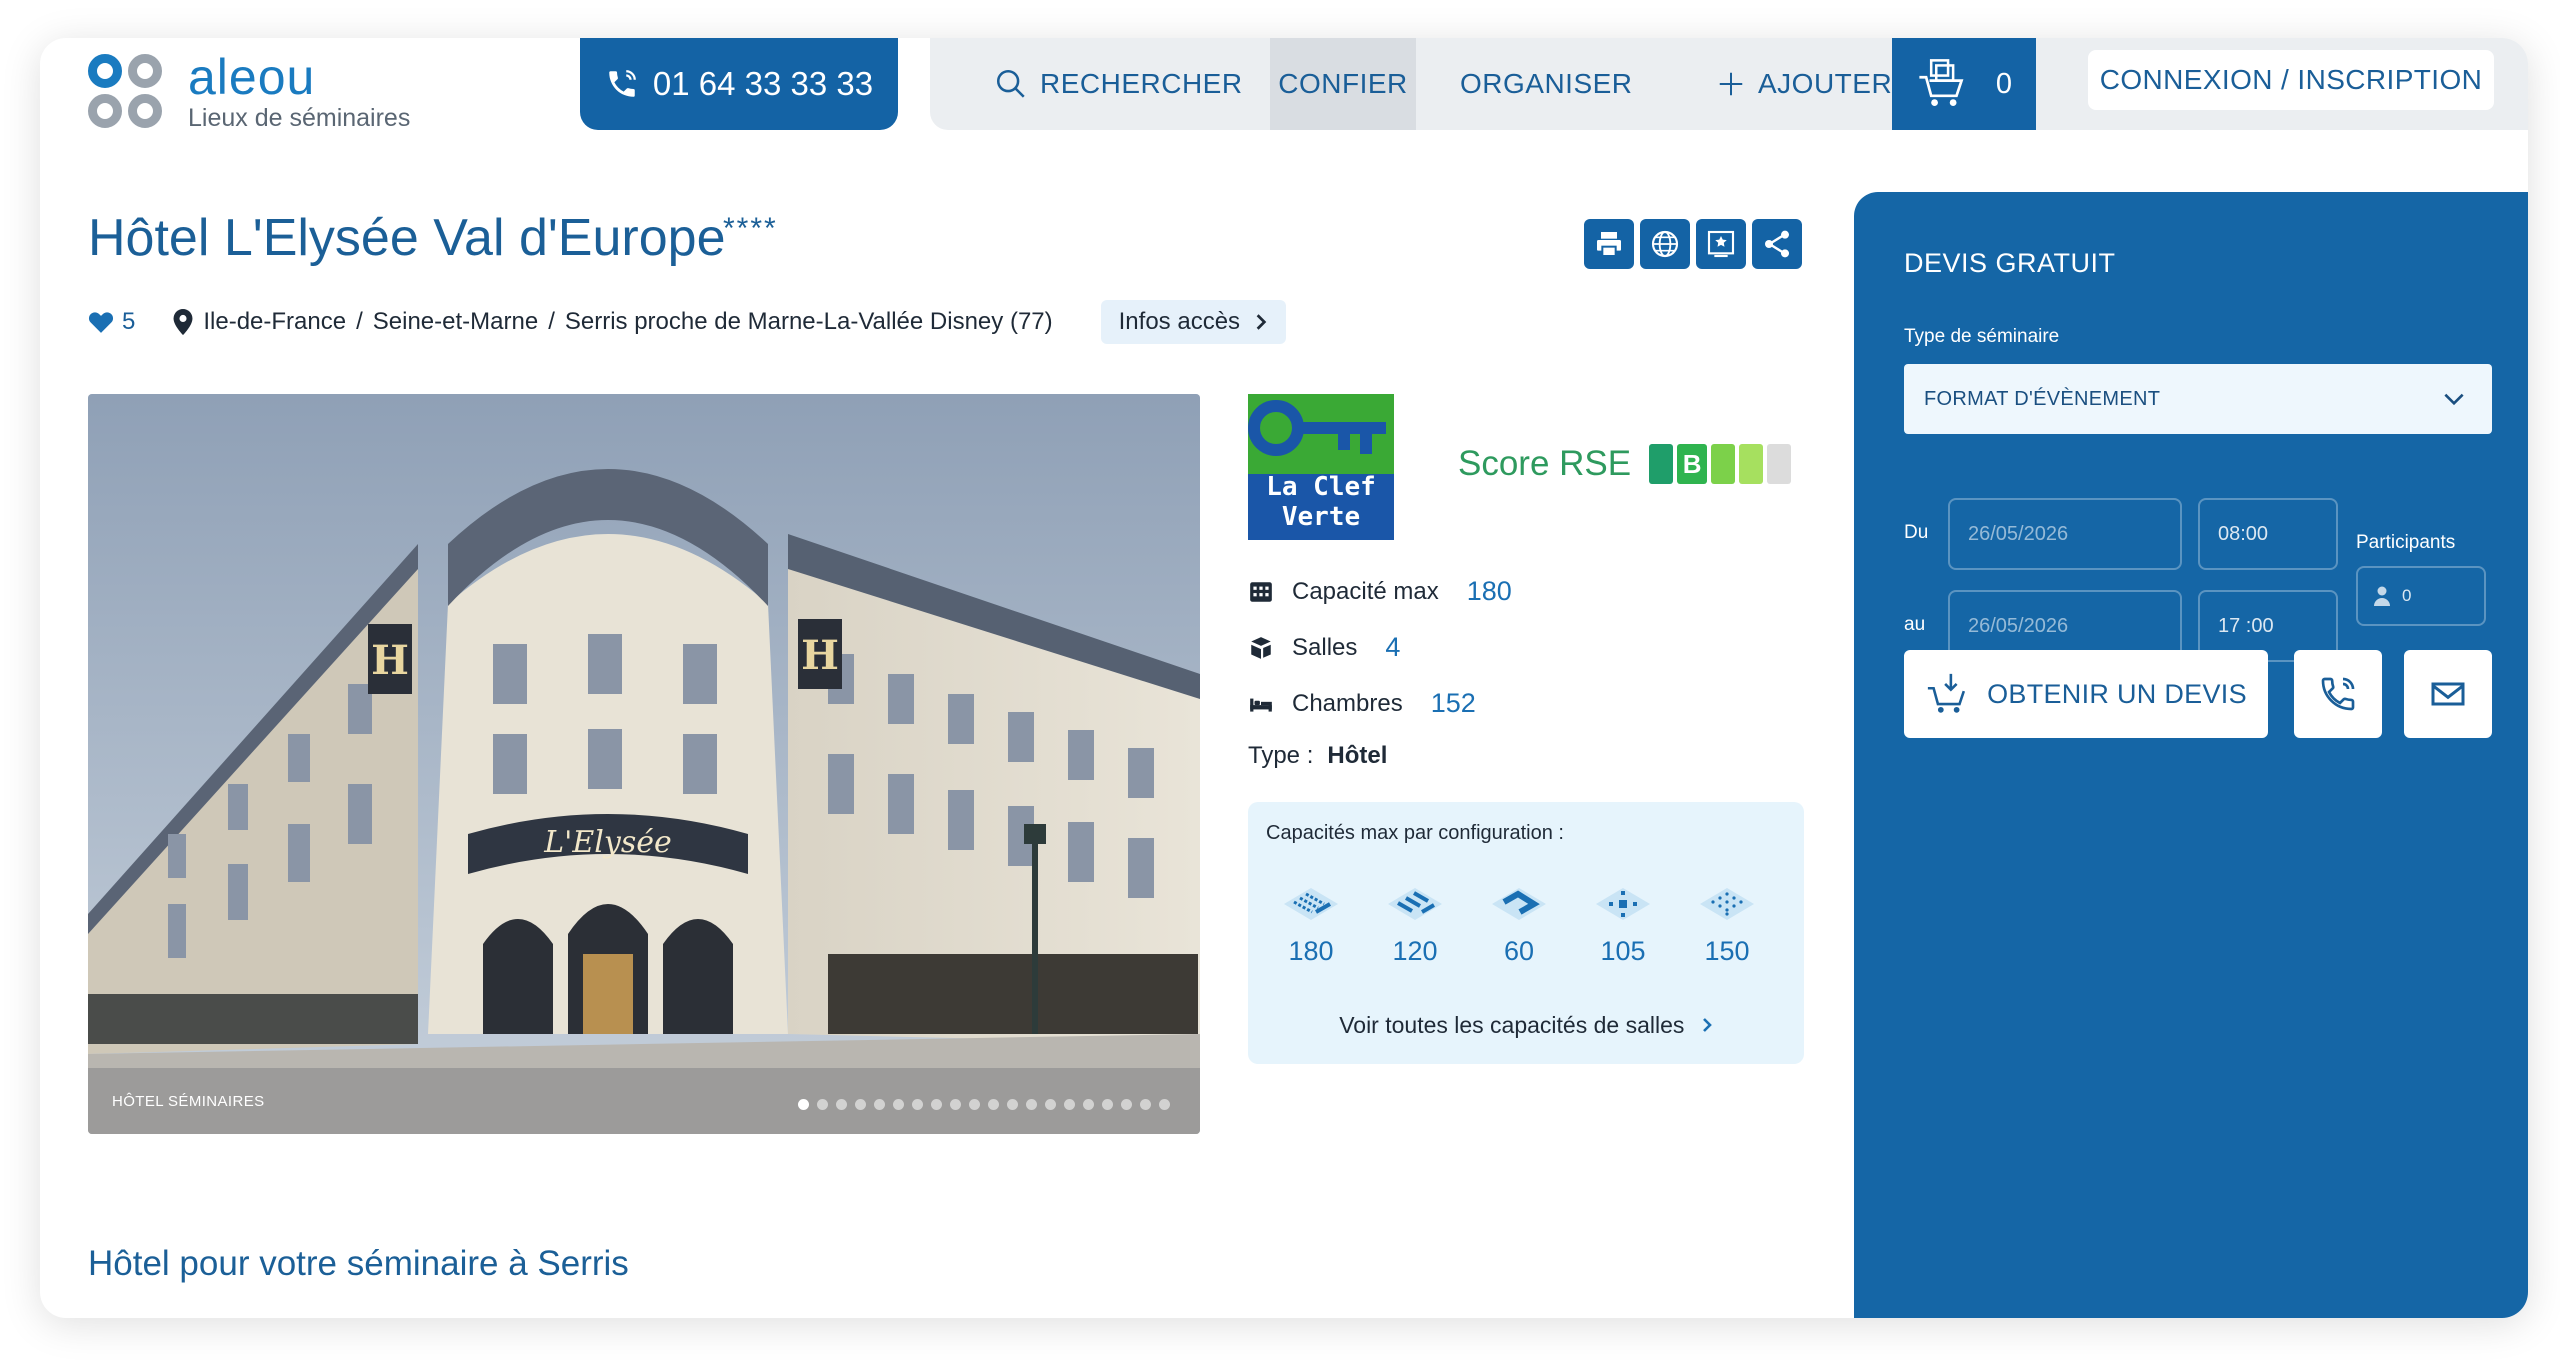 The image size is (2560, 1365). Describe the element at coordinates (258, 91) in the screenshot. I see `aleou-logo: aleou Lieux de séminaires` at that location.